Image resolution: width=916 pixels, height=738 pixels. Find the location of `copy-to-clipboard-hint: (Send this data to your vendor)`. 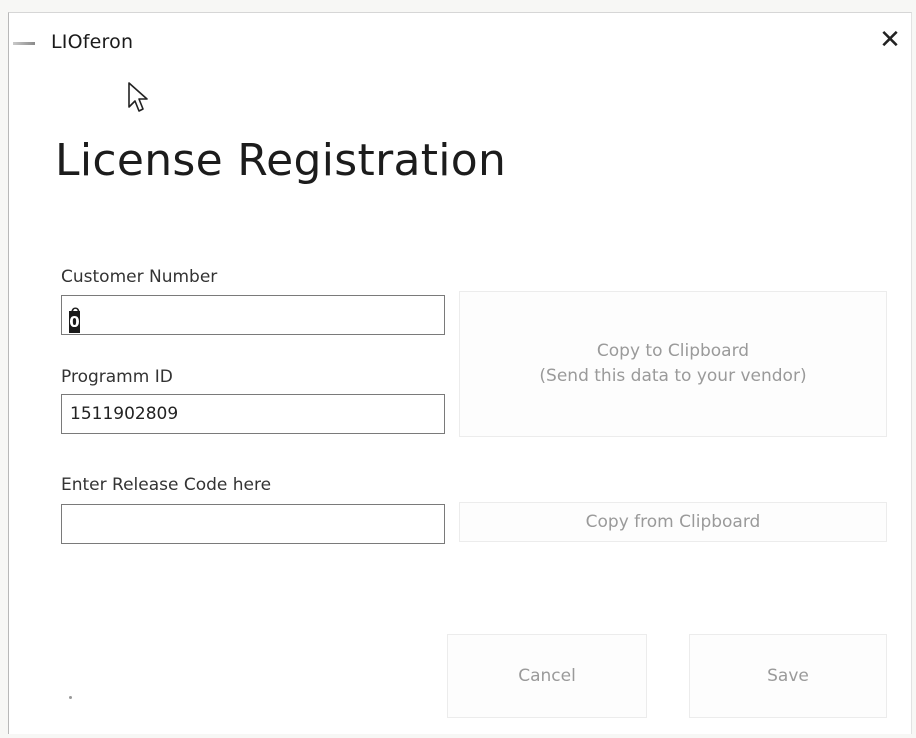

copy-to-clipboard-hint: (Send this data to your vendor) is located at coordinates (673, 376).